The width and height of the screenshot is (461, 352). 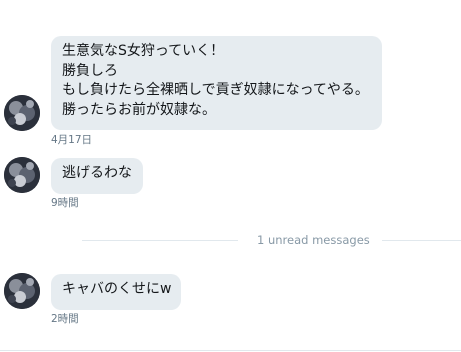 I want to click on message-text-line: 勝ったらお前が奴隷な。, so click(x=139, y=109).